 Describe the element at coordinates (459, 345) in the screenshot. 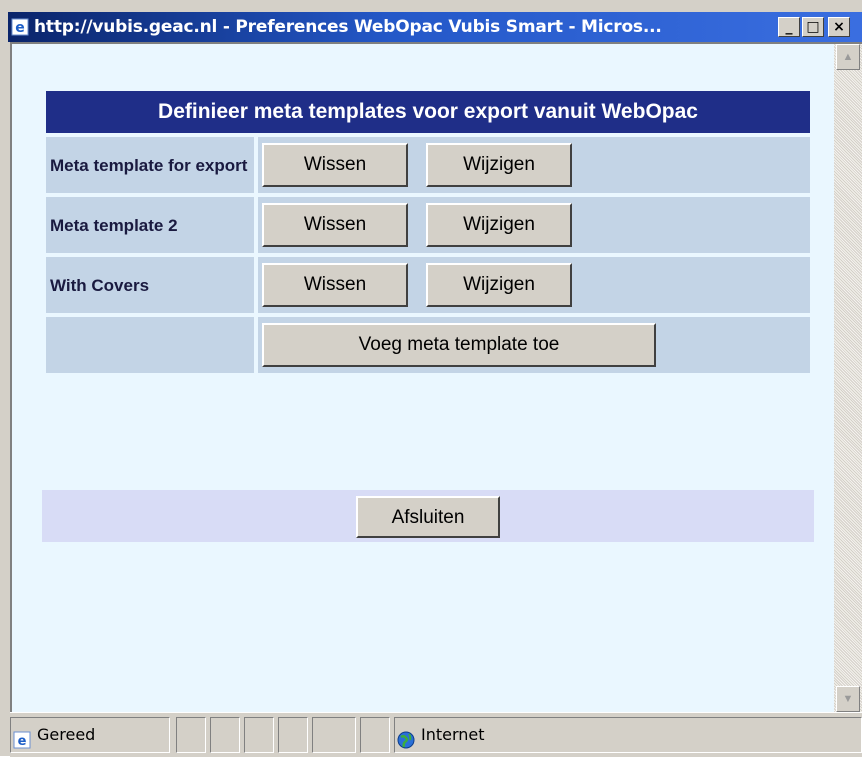

I see `add-template-button: Voeg meta template toe` at that location.